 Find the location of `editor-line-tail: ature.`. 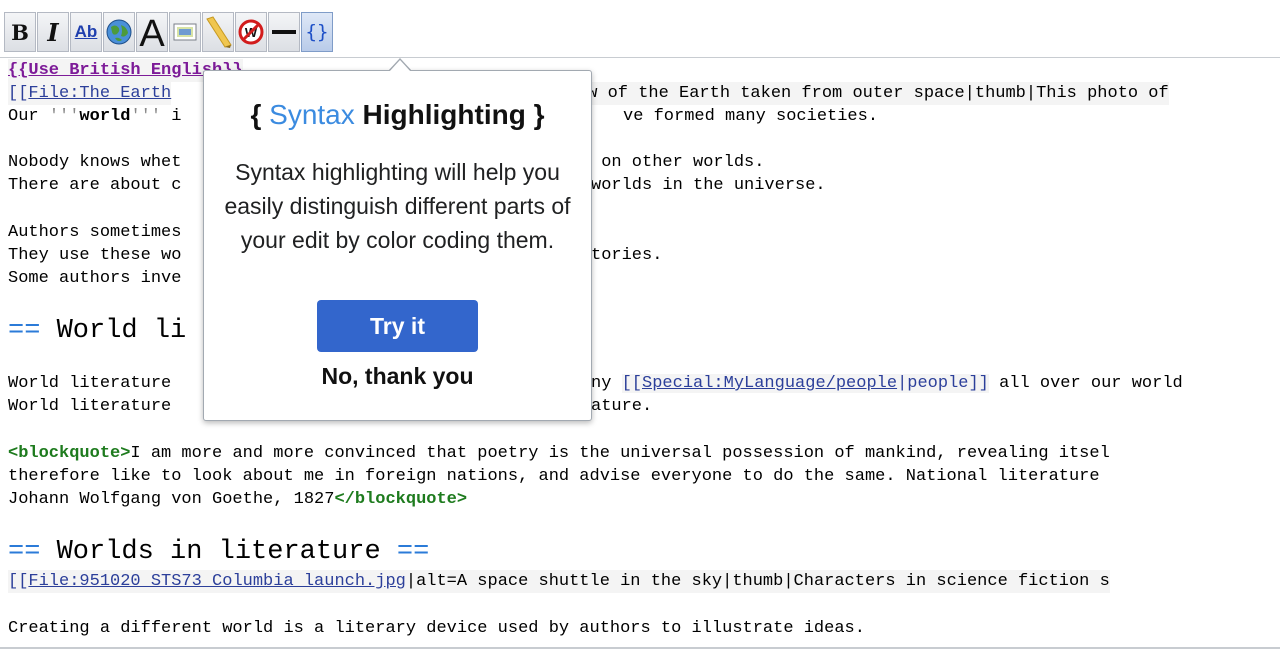

editor-line-tail: ature. is located at coordinates (621, 406).